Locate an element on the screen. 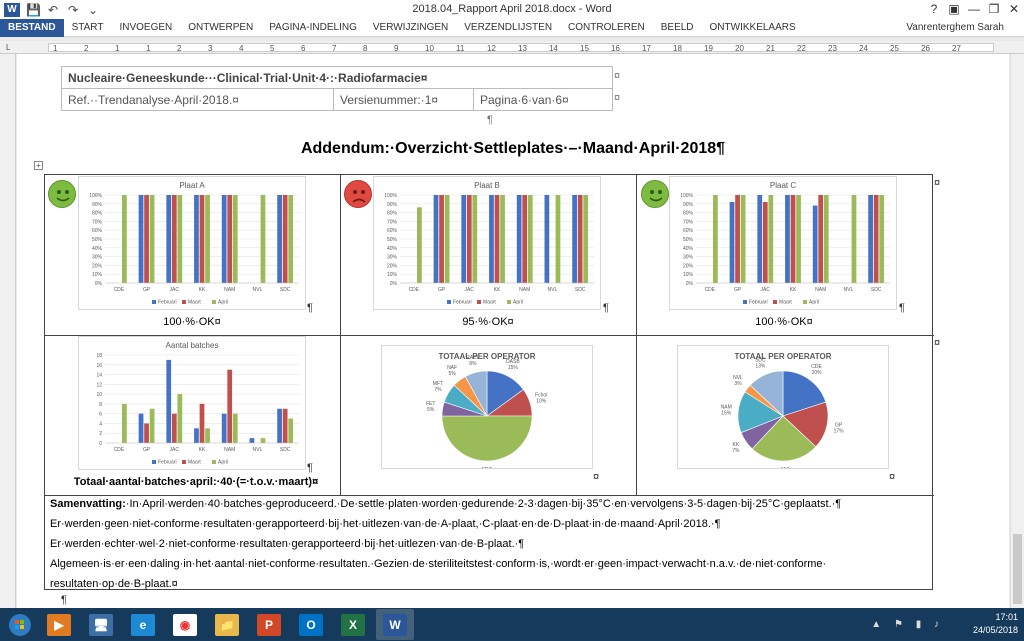  vertical-ruler is located at coordinates (8, 331).